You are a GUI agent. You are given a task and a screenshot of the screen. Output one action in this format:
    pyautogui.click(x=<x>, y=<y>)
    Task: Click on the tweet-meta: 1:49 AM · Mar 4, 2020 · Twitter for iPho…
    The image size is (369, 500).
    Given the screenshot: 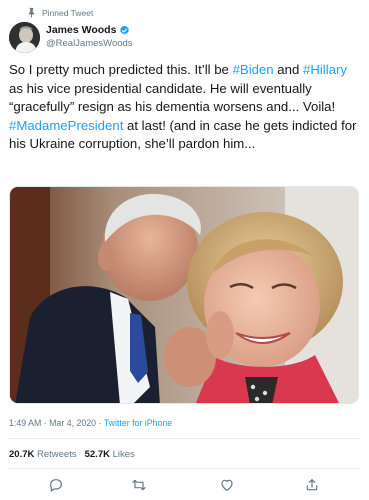 What is the action you would take?
    pyautogui.click(x=90, y=423)
    